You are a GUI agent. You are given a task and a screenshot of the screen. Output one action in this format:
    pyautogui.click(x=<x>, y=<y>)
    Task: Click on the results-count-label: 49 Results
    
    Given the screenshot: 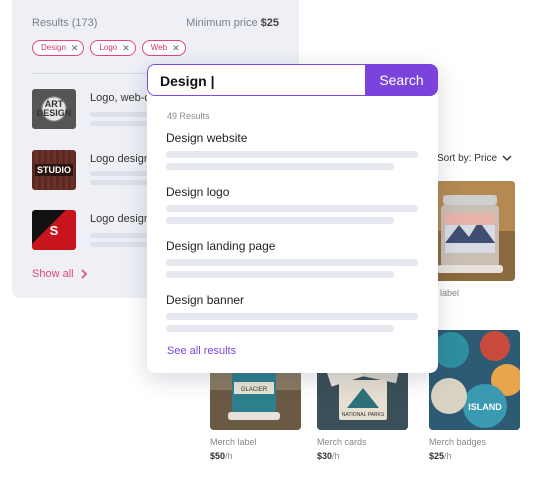 What is the action you would take?
    pyautogui.click(x=188, y=116)
    